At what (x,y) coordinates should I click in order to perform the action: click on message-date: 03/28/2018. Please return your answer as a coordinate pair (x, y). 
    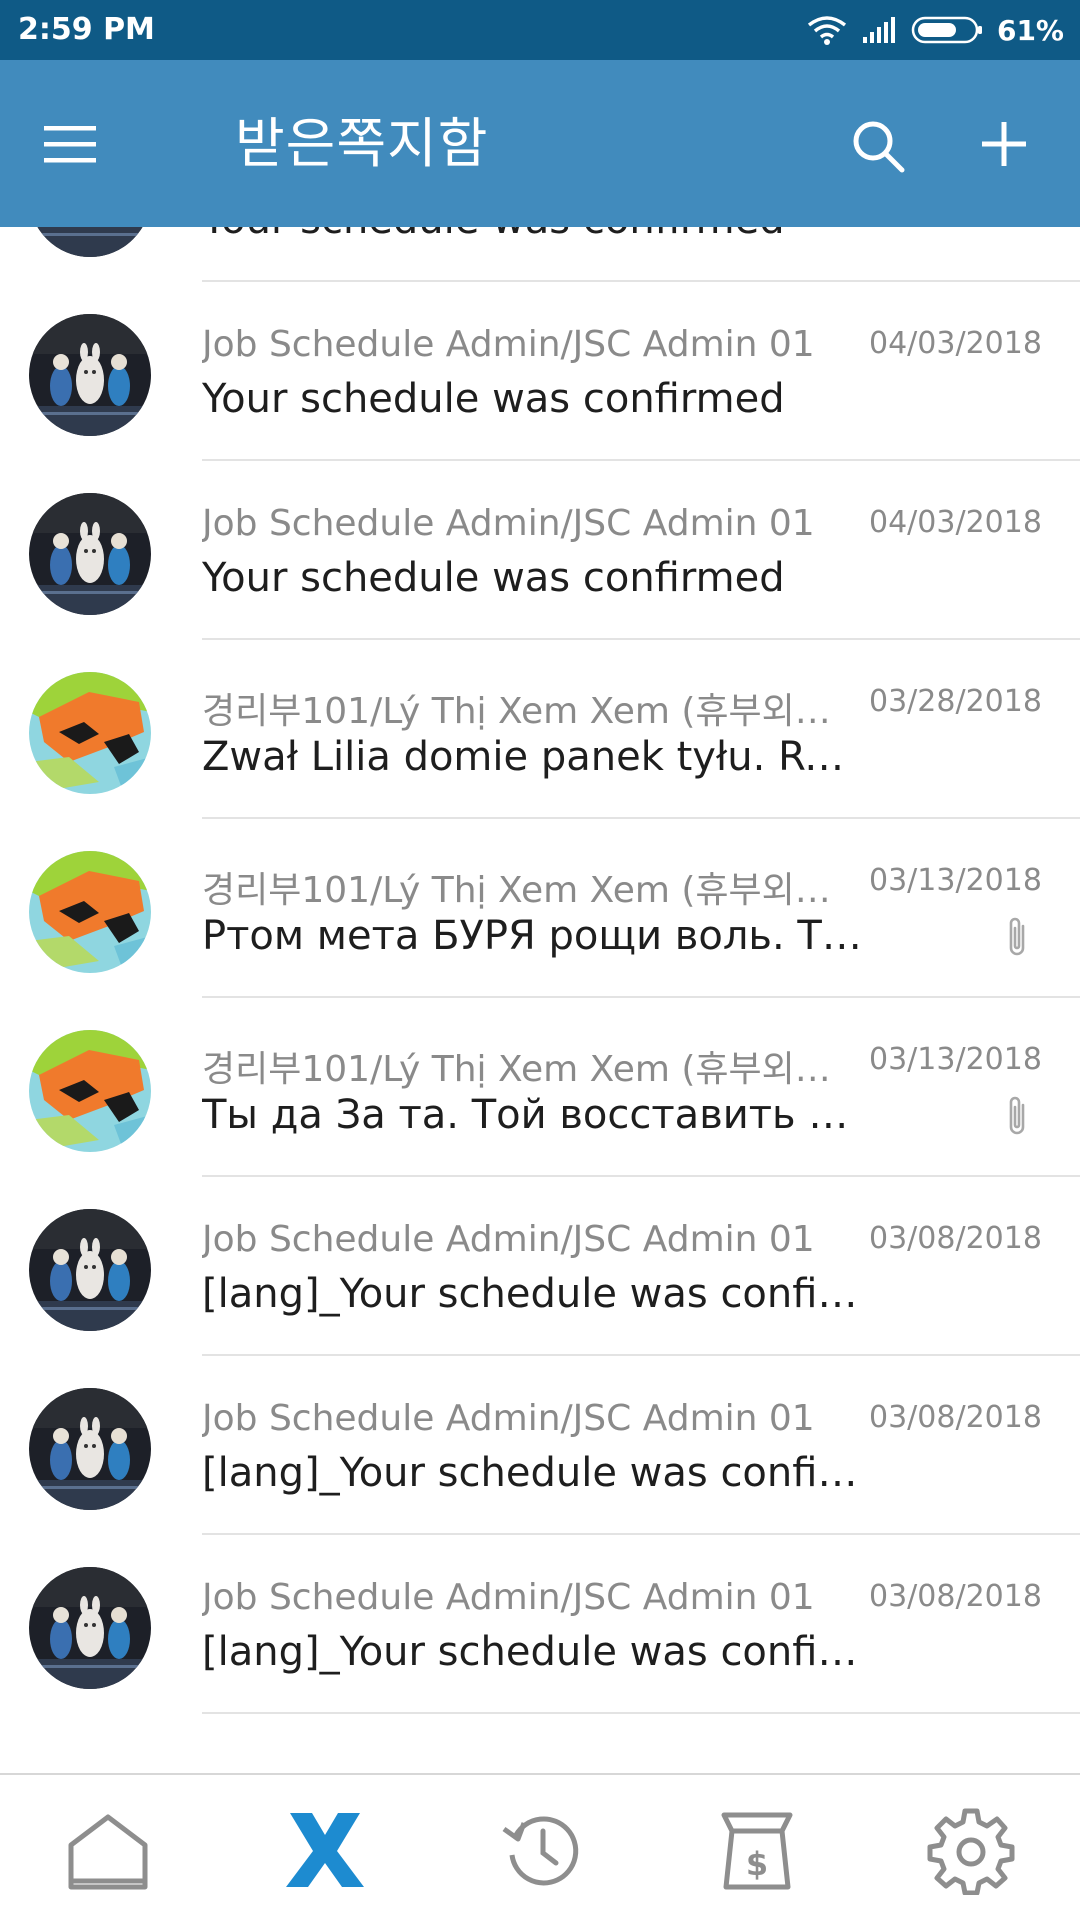
    Looking at the image, I should click on (955, 701).